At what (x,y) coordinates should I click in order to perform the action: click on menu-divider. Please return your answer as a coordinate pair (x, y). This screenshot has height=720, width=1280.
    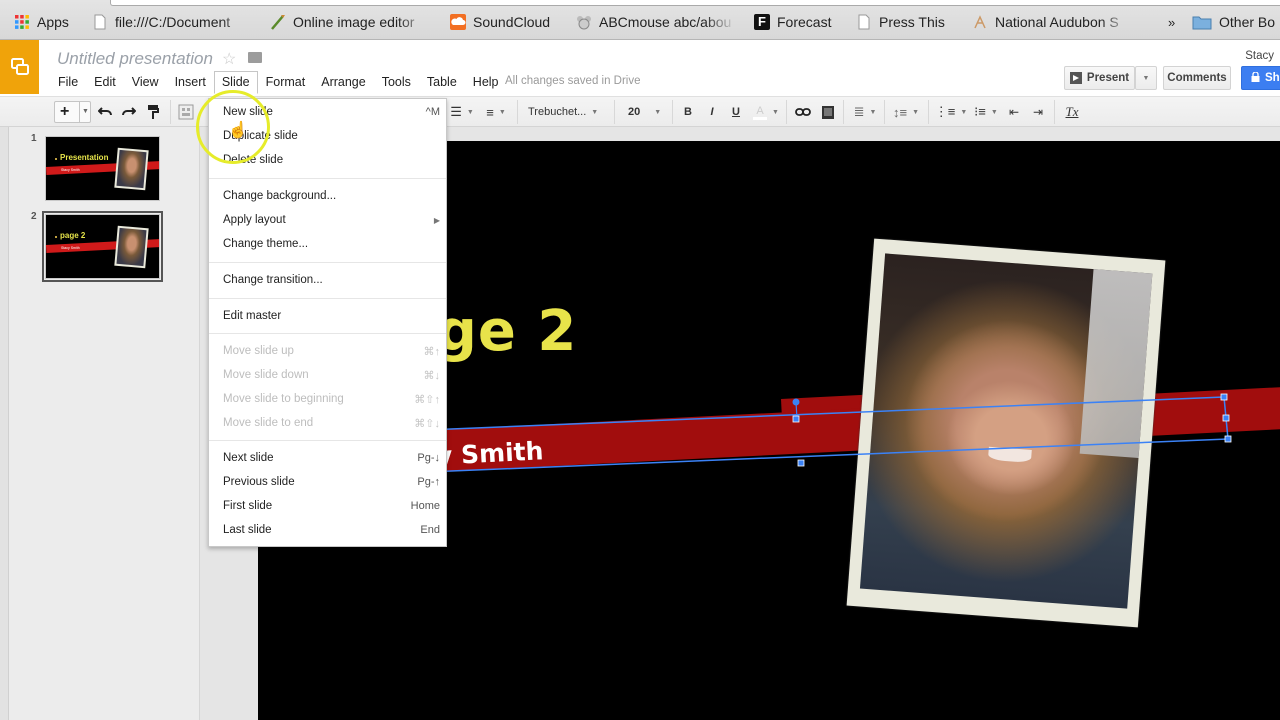
    Looking at the image, I should click on (327, 298).